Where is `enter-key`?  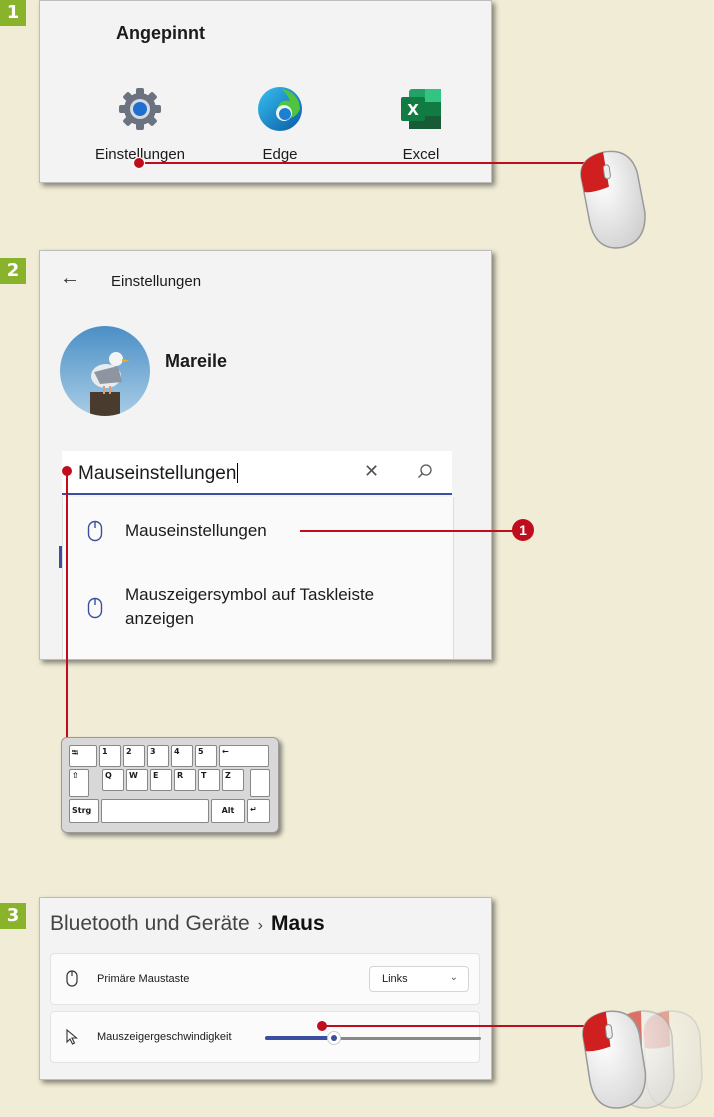
enter-key is located at coordinates (260, 783).